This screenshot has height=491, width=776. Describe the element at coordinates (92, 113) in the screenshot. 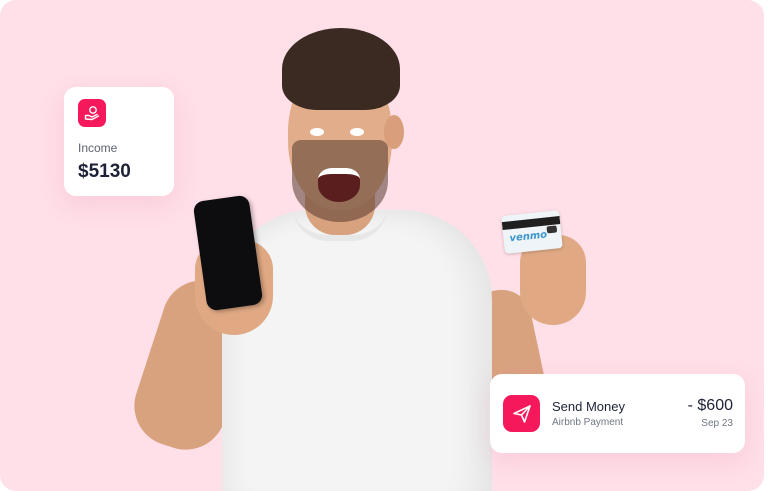

I see `hand-coin-icon` at that location.